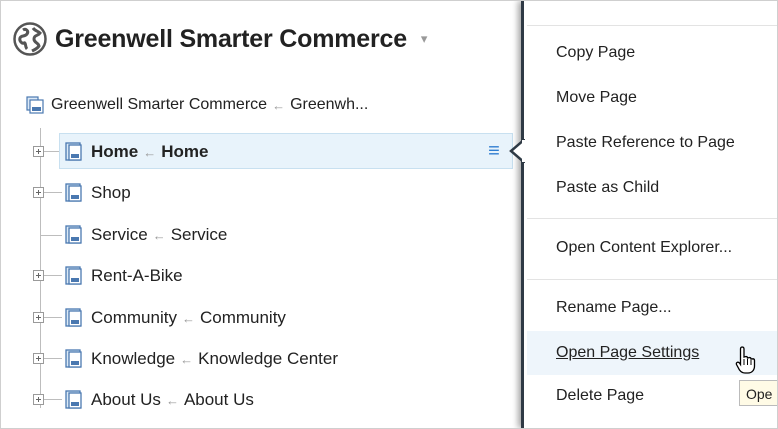 The image size is (778, 429). I want to click on tree-guide-line, so click(40, 268).